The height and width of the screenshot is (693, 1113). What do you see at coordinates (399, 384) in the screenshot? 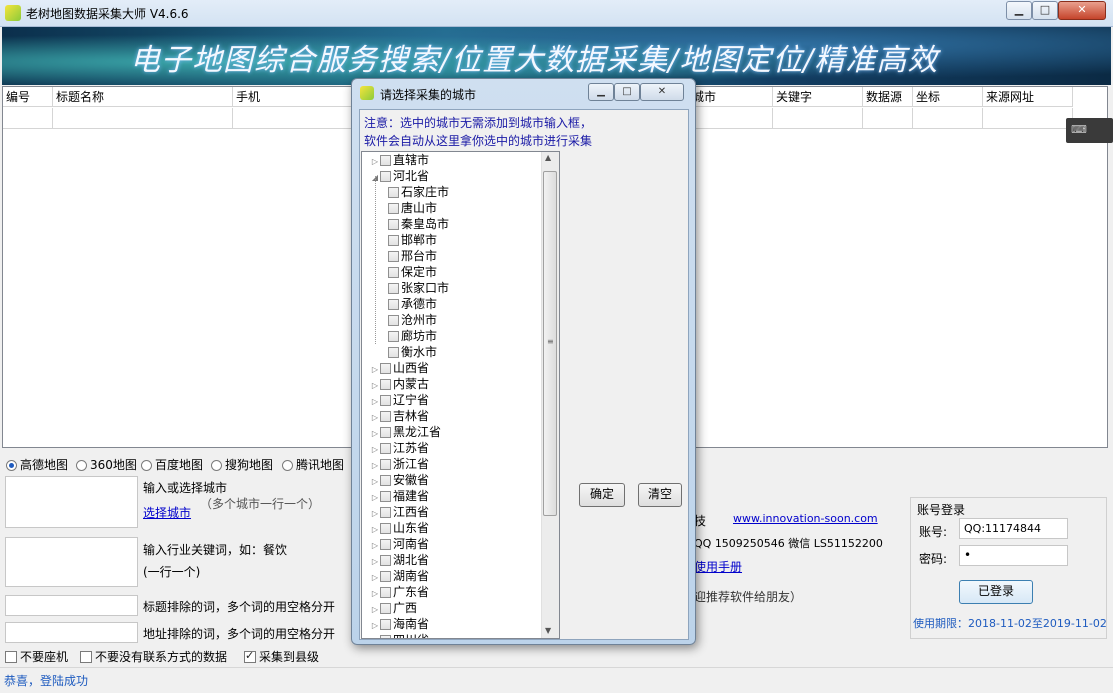
I see `tree-province-item: ▷ 内蒙古` at bounding box center [399, 384].